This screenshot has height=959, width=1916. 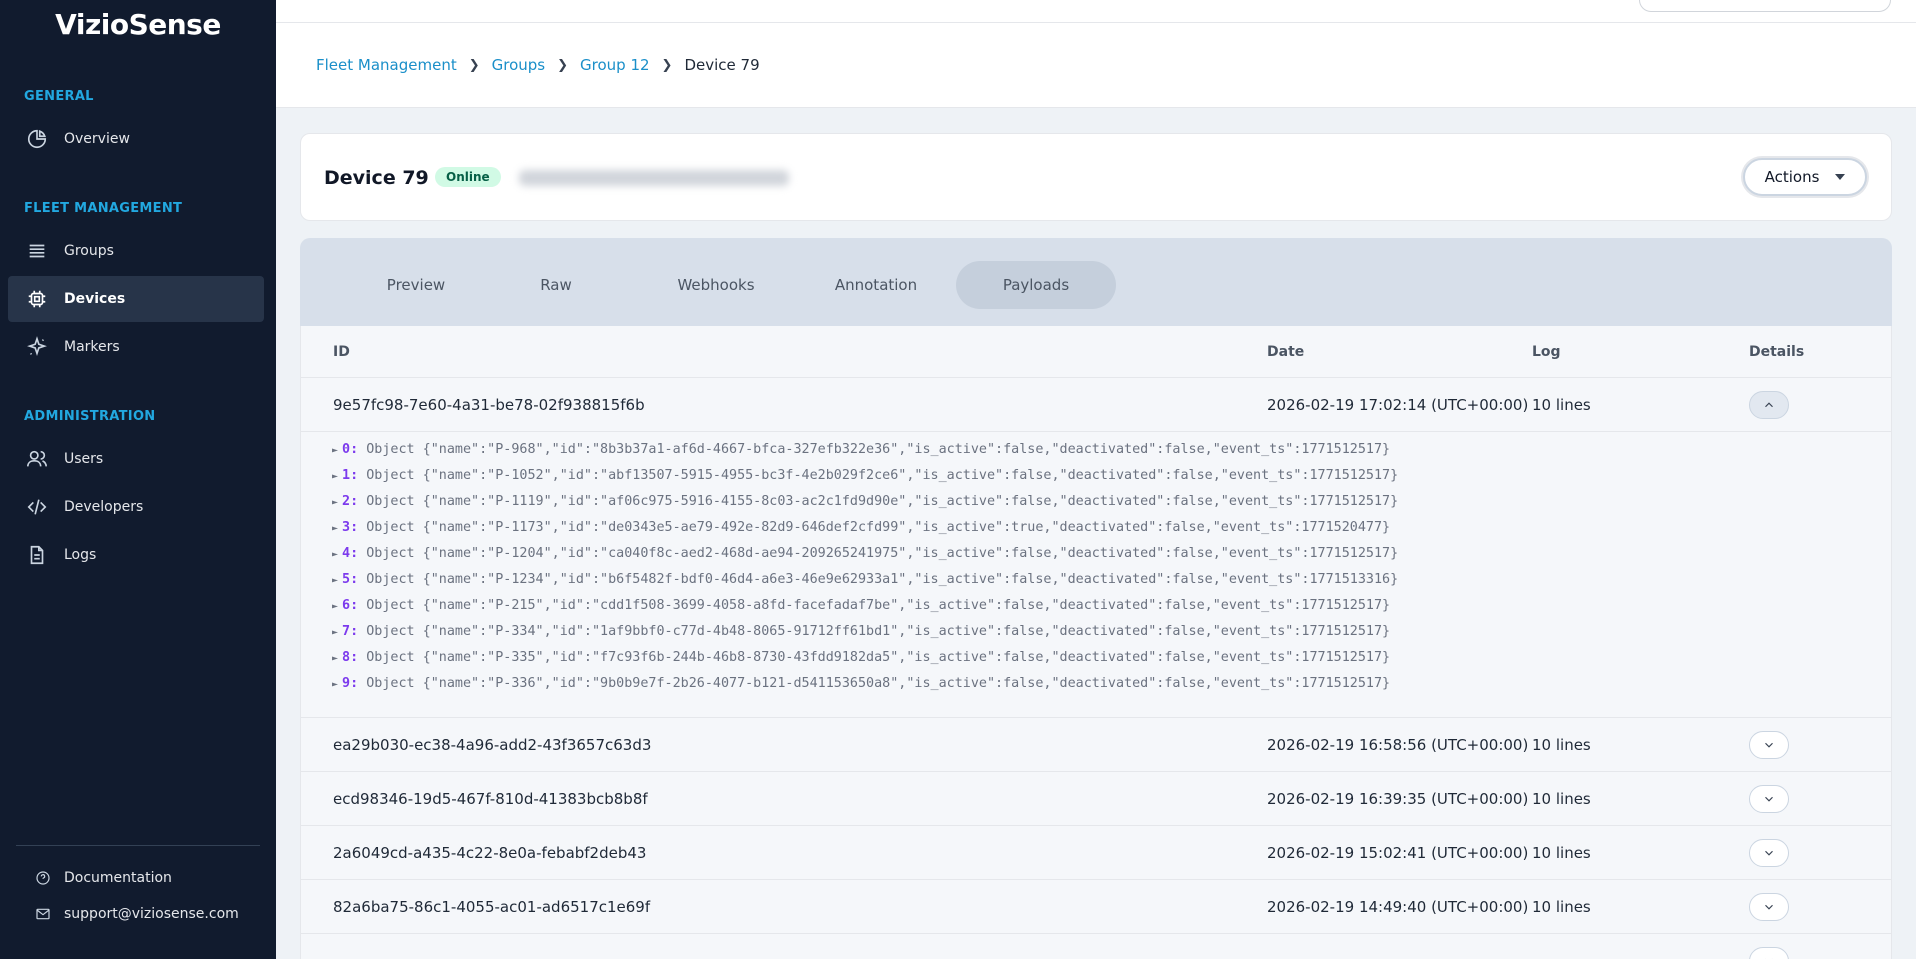 I want to click on sidebar-item-label: Logs, so click(x=80, y=555).